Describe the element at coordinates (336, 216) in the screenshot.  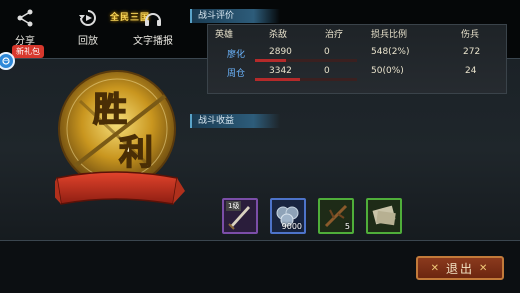
I see `loot-item-wood: 5` at that location.